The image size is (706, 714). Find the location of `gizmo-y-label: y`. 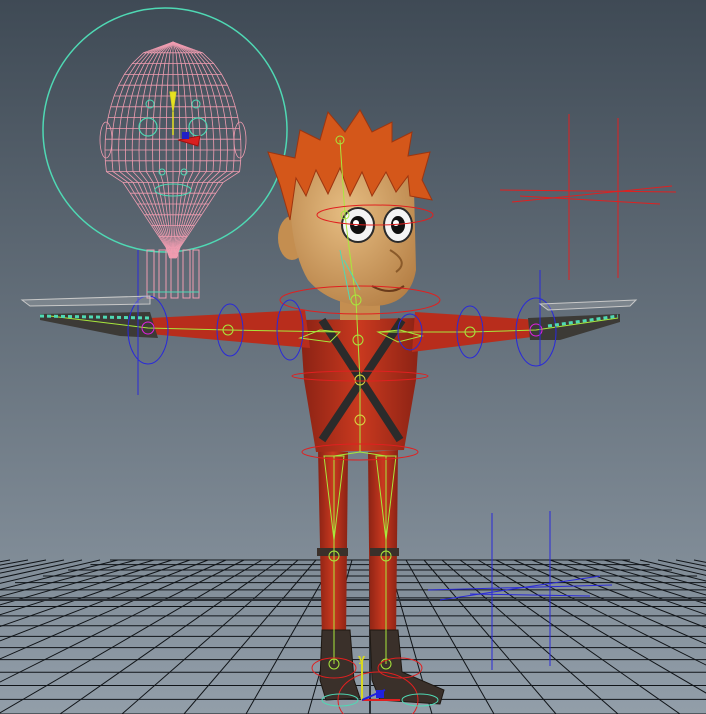

gizmo-y-label: y is located at coordinates (361, 658).